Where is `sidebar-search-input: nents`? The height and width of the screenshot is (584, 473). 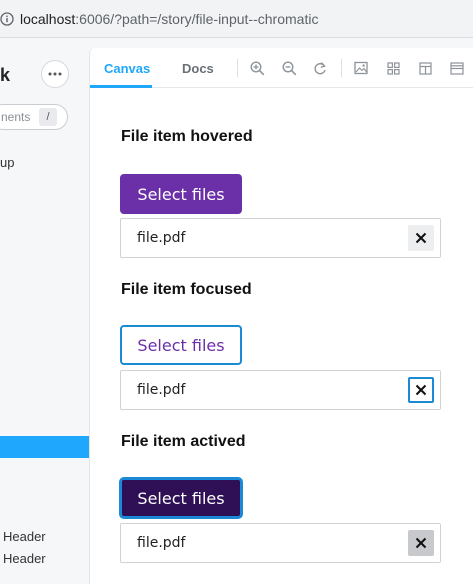
sidebar-search-input: nents is located at coordinates (34, 117).